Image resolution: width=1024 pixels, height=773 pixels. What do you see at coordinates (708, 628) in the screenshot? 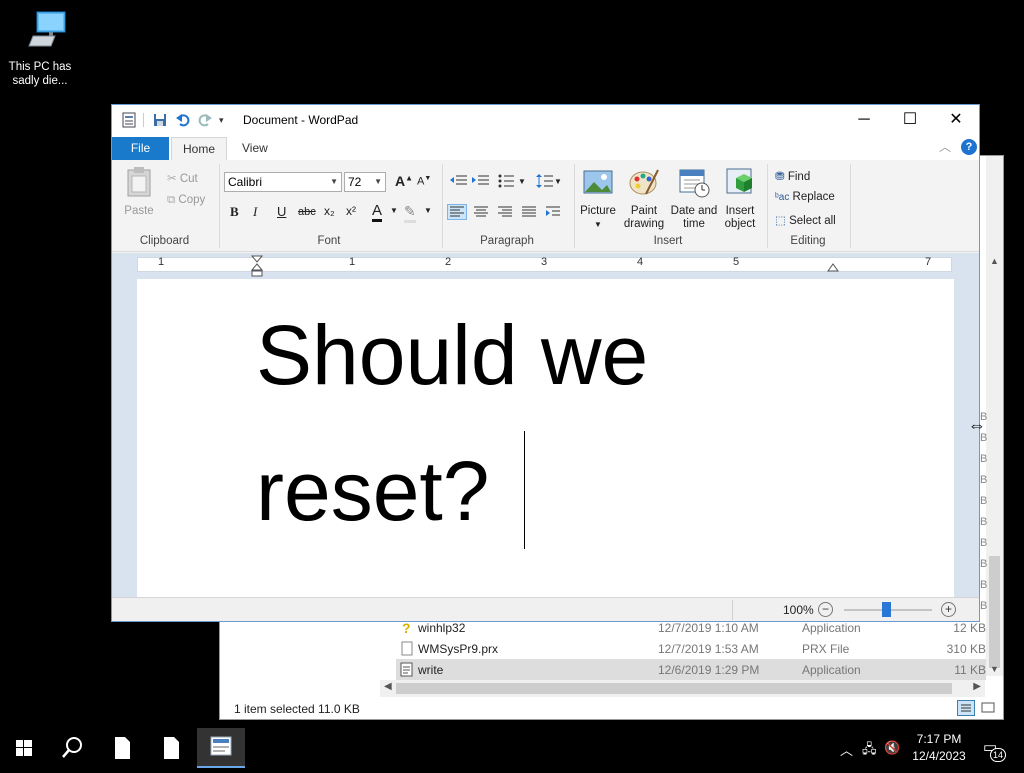
I see `file-date: 12/7/2019 1:10 AM` at bounding box center [708, 628].